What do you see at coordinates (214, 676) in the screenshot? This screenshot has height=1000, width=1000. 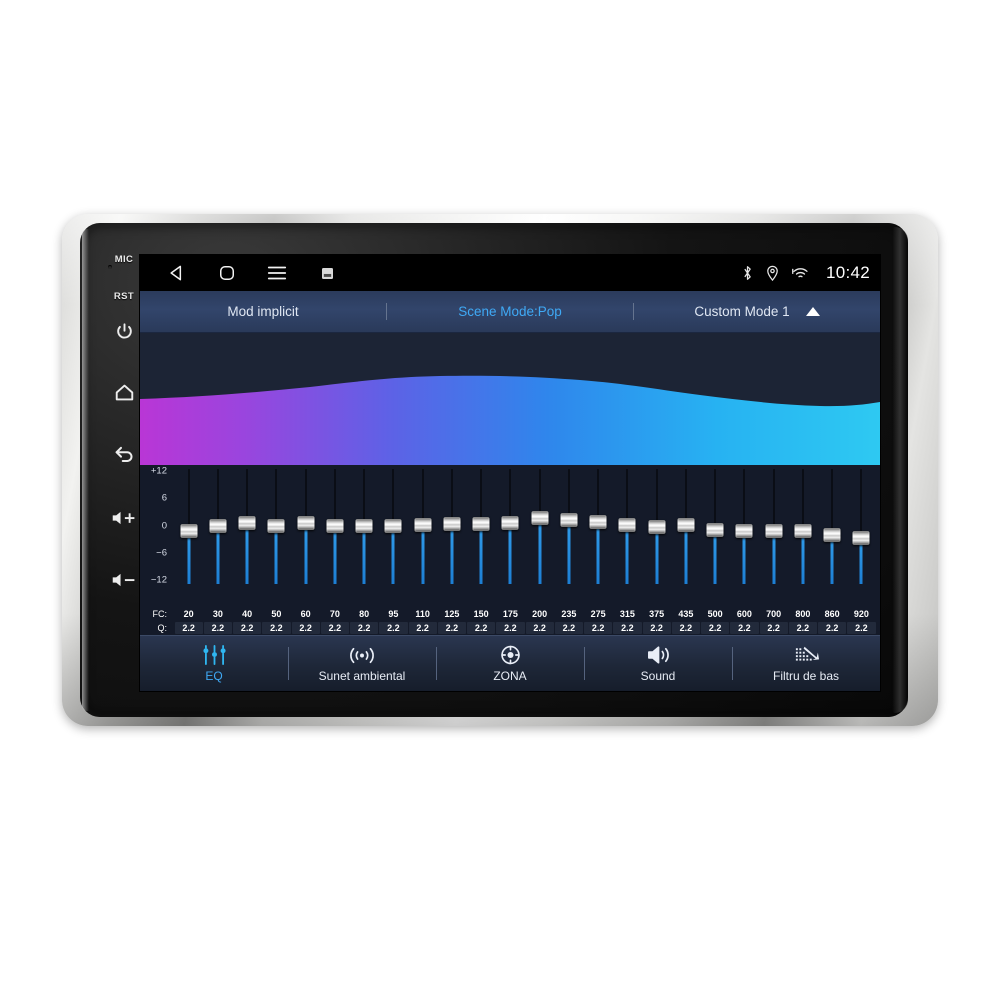 I see `tab-eq-label: EQ` at bounding box center [214, 676].